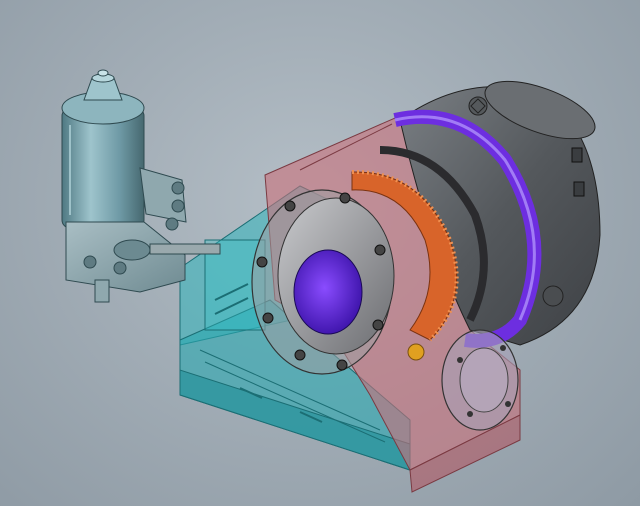 The image size is (640, 506). Describe the element at coordinates (103, 149) in the screenshot. I see `drive-motor` at that location.